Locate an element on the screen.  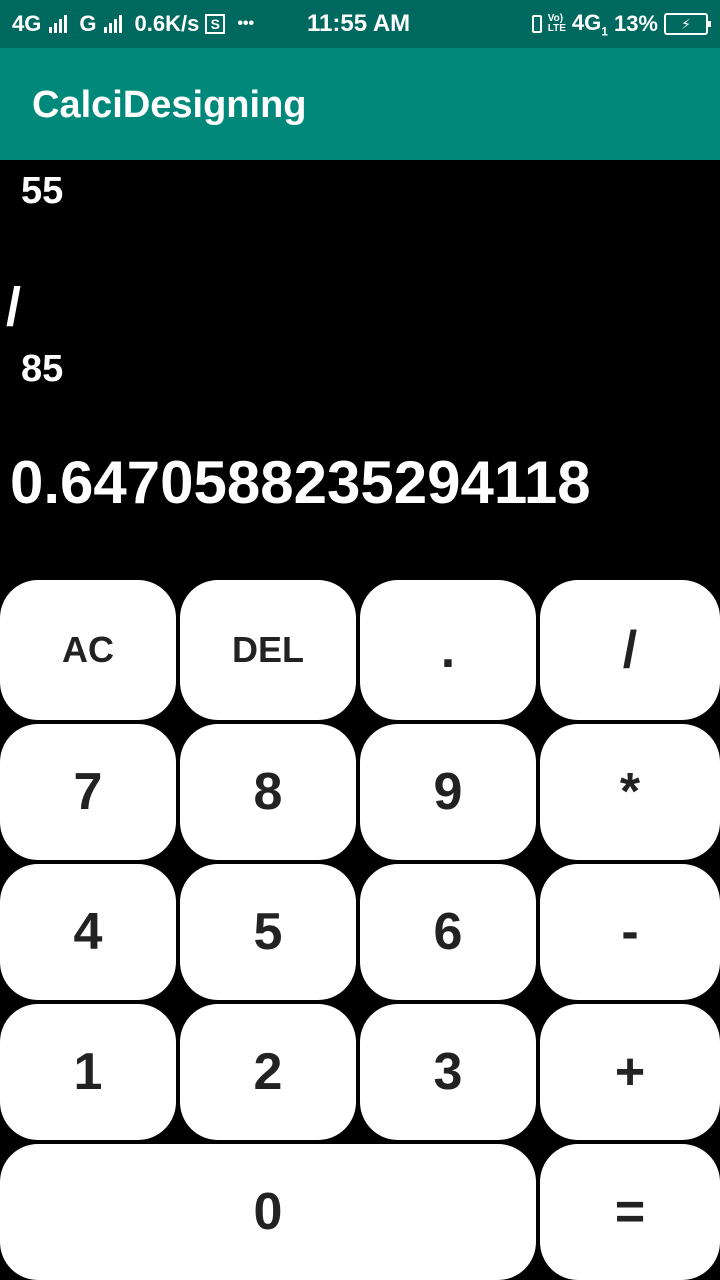
first-operand: 55 is located at coordinates (42, 191).